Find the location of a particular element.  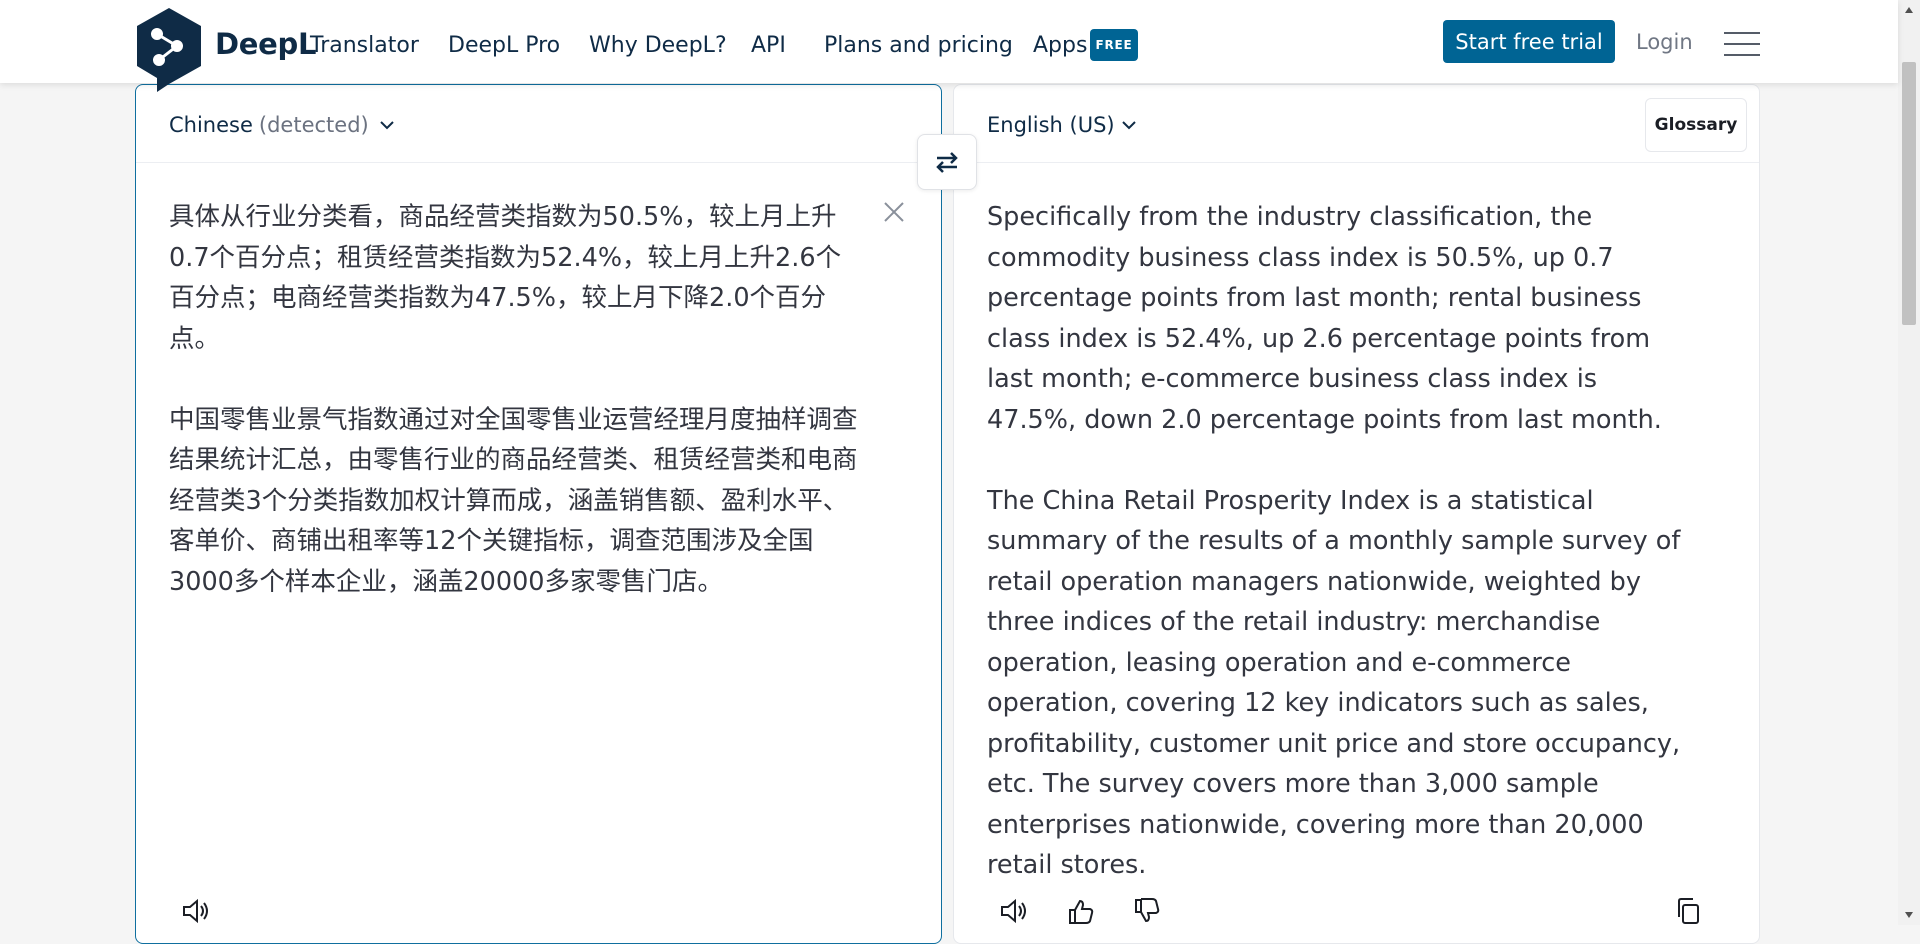

swap-languages-icon is located at coordinates (947, 162).